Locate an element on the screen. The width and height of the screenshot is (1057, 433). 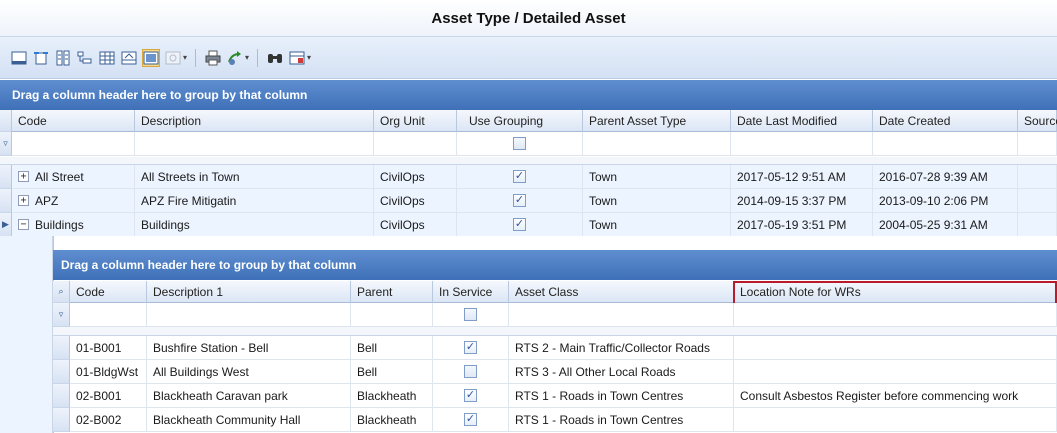
collapse-icon: − is located at coordinates (23, 224).